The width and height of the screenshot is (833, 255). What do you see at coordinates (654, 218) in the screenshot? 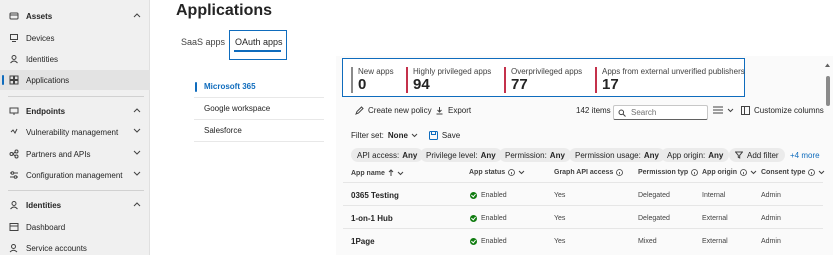
I see `cell-permission-type: Delegated` at bounding box center [654, 218].